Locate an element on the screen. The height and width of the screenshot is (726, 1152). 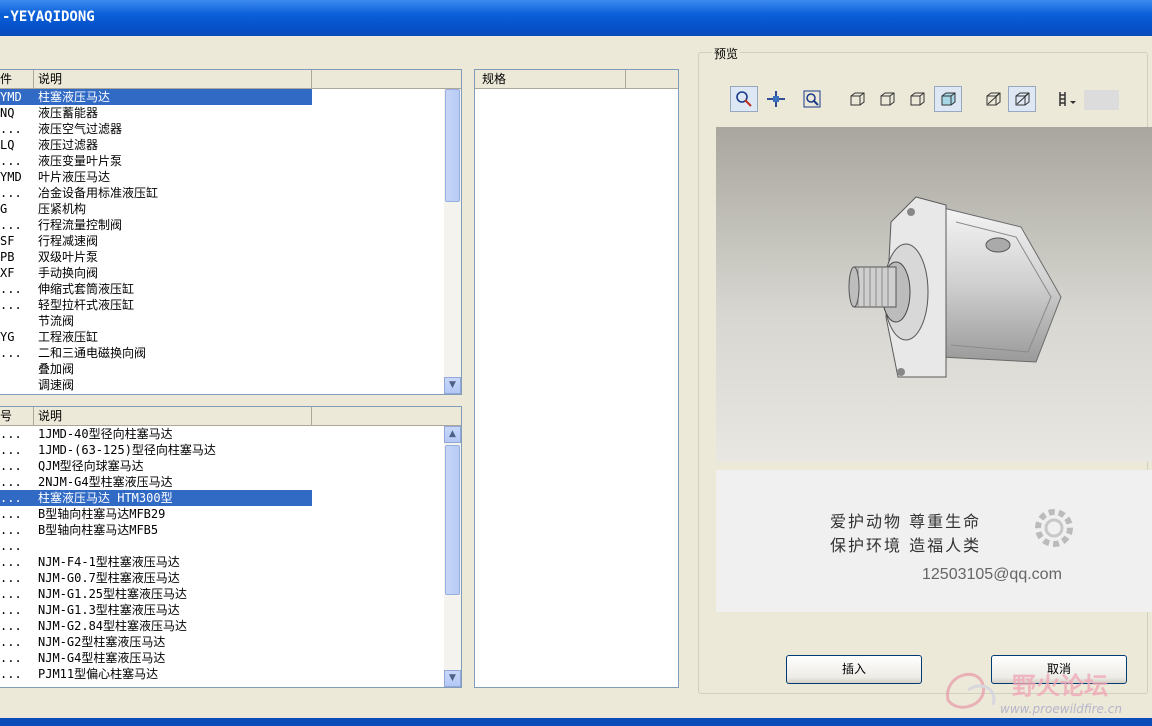
list-item: ... 行程流量控制阀 is located at coordinates (222, 225).